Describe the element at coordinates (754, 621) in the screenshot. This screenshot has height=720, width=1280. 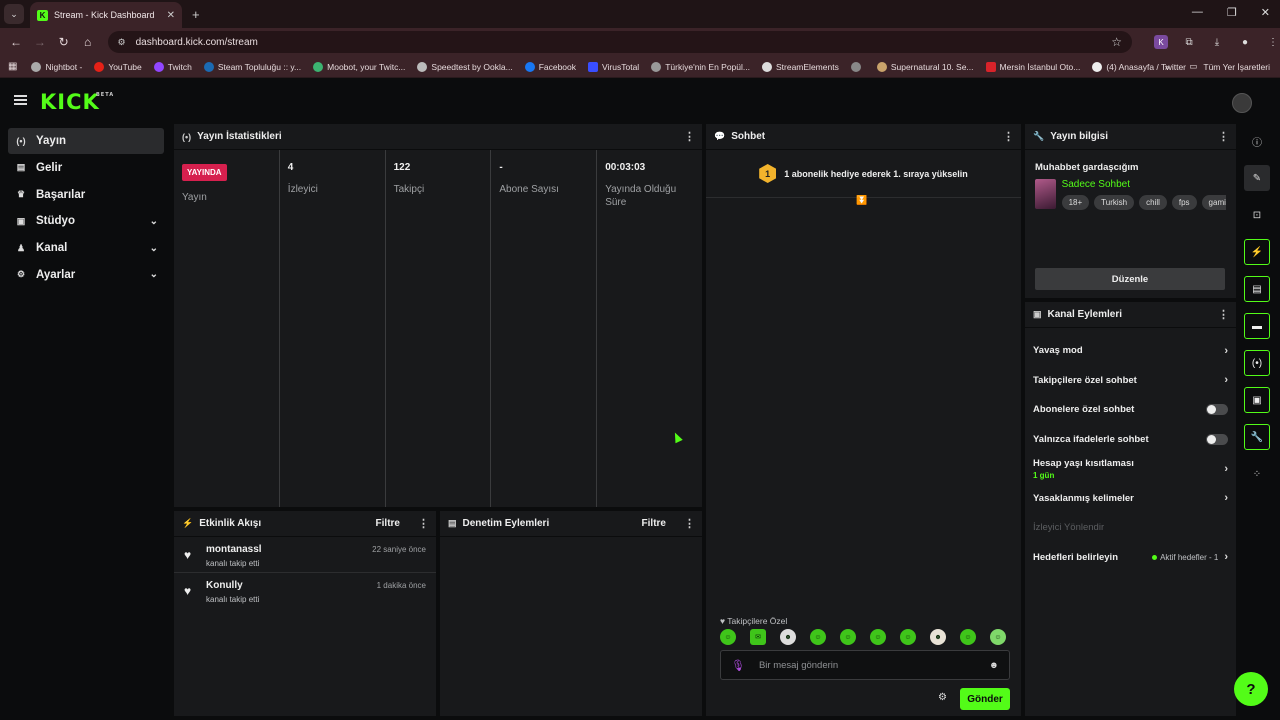
I see `followers-only-indicator: ♥ Takipçilere Özel` at that location.